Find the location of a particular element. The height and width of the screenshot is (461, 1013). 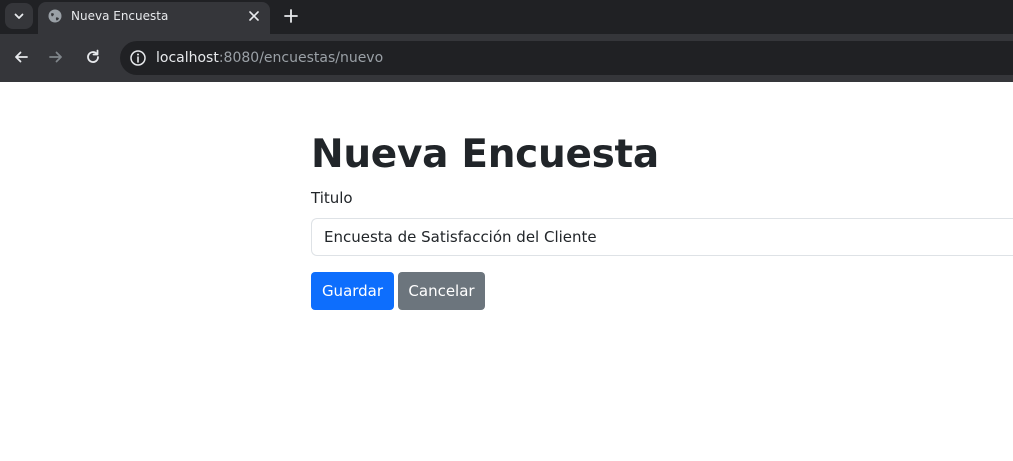

arrow-right-icon is located at coordinates (56, 57).